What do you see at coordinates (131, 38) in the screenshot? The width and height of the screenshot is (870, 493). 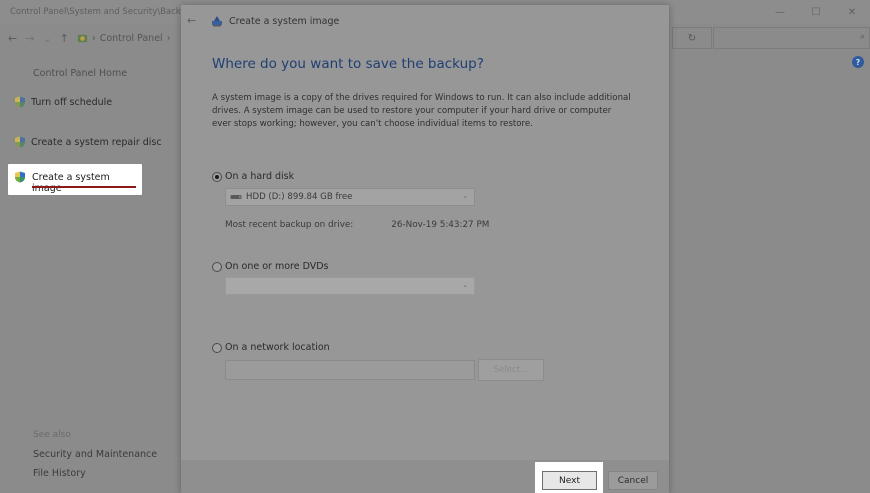 I see `breadcrumb-control-panel: Control Panel` at bounding box center [131, 38].